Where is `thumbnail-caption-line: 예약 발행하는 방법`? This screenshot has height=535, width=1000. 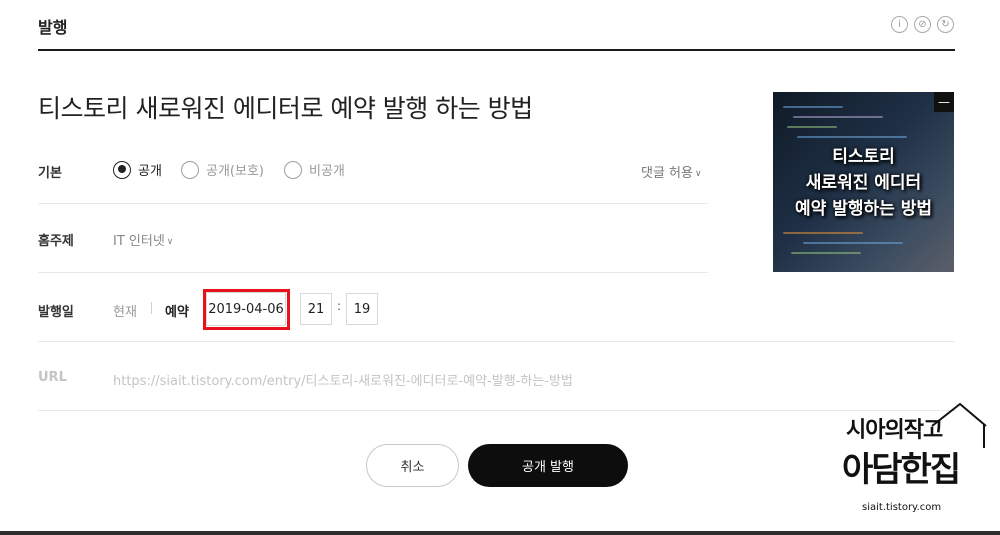
thumbnail-caption-line: 예약 발행하는 방법 is located at coordinates (863, 209).